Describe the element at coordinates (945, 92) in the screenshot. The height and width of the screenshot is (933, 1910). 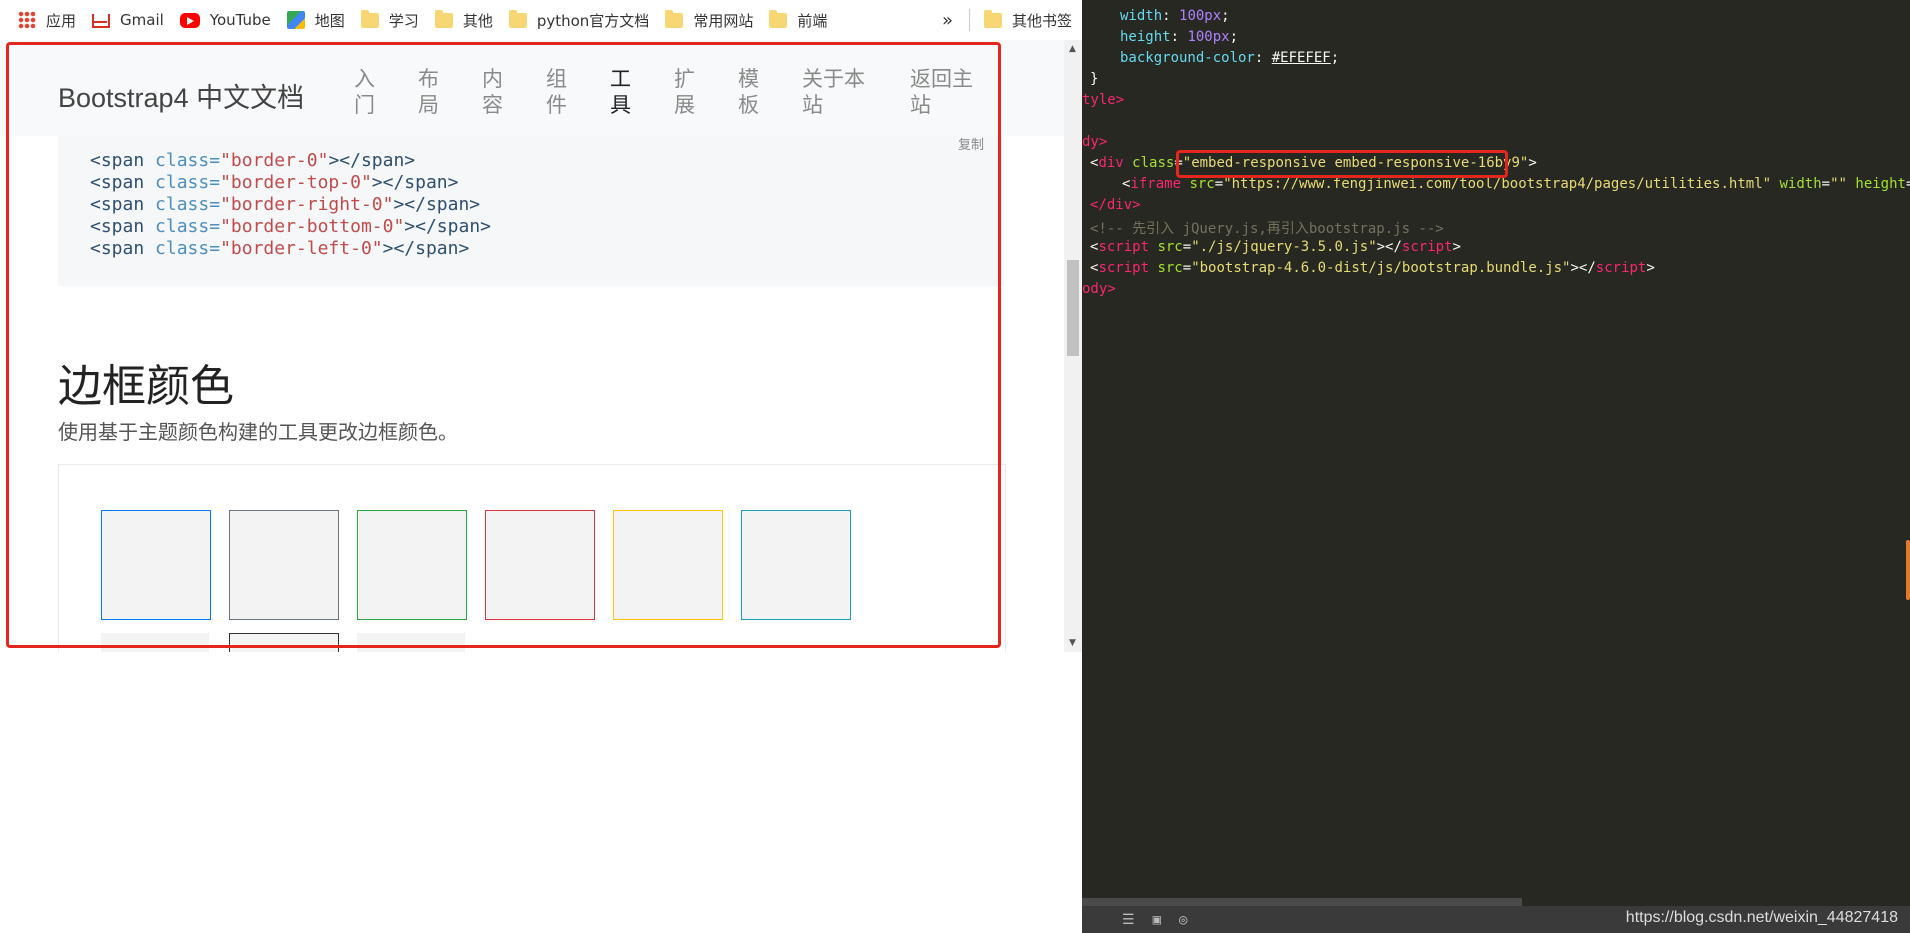
I see `nav-link-main-site: 返回主站` at that location.